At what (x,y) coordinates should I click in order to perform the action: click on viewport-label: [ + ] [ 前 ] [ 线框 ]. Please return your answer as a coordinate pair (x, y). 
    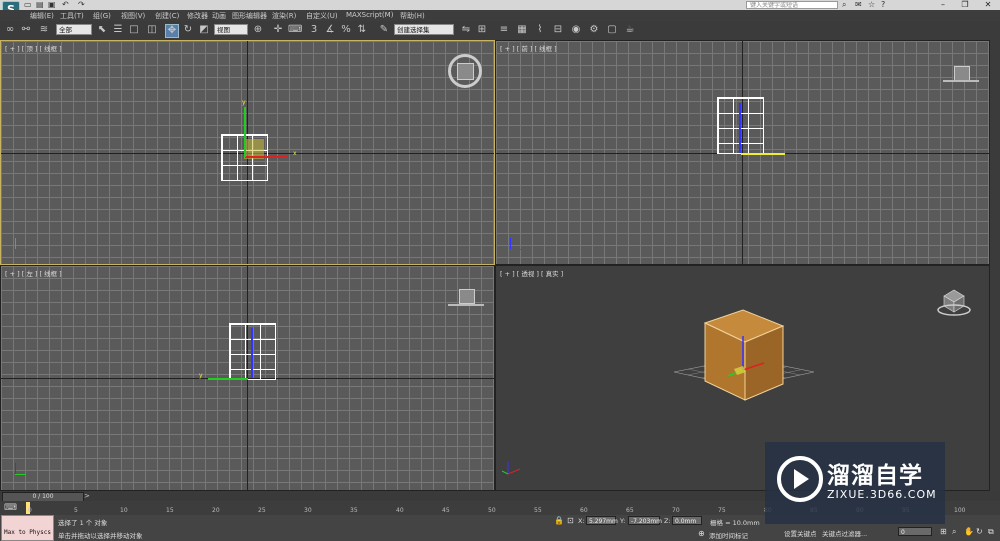
    Looking at the image, I should click on (528, 48).